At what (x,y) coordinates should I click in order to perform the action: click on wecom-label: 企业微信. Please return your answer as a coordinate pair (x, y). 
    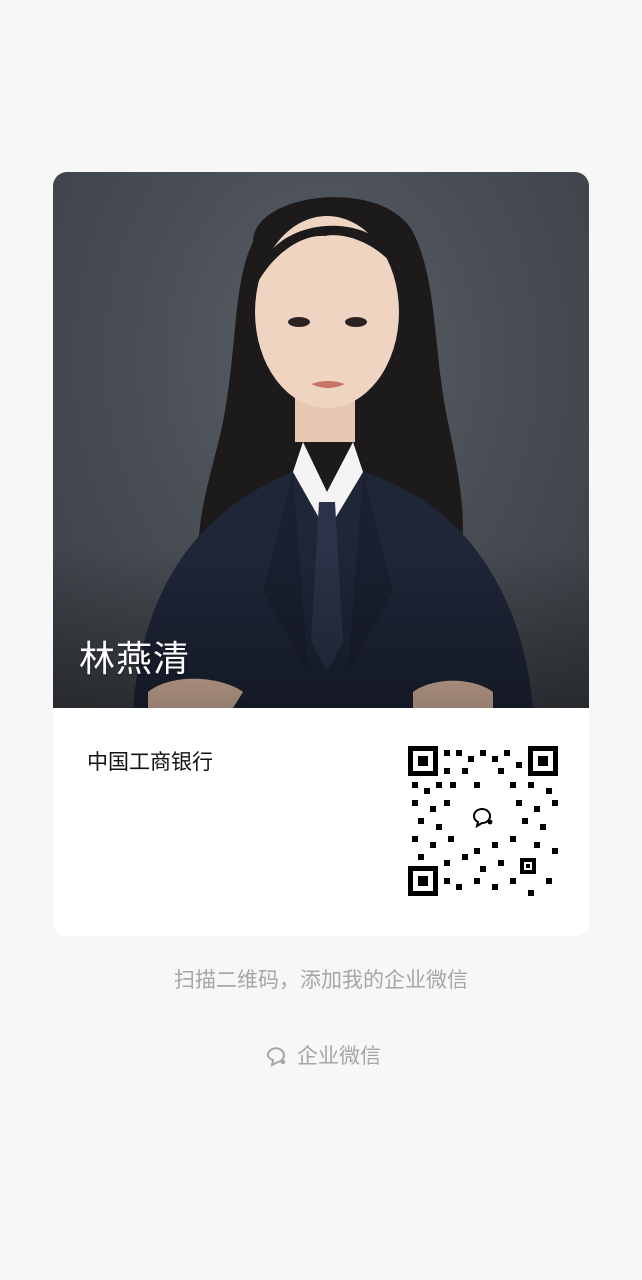
    Looking at the image, I should click on (339, 1056).